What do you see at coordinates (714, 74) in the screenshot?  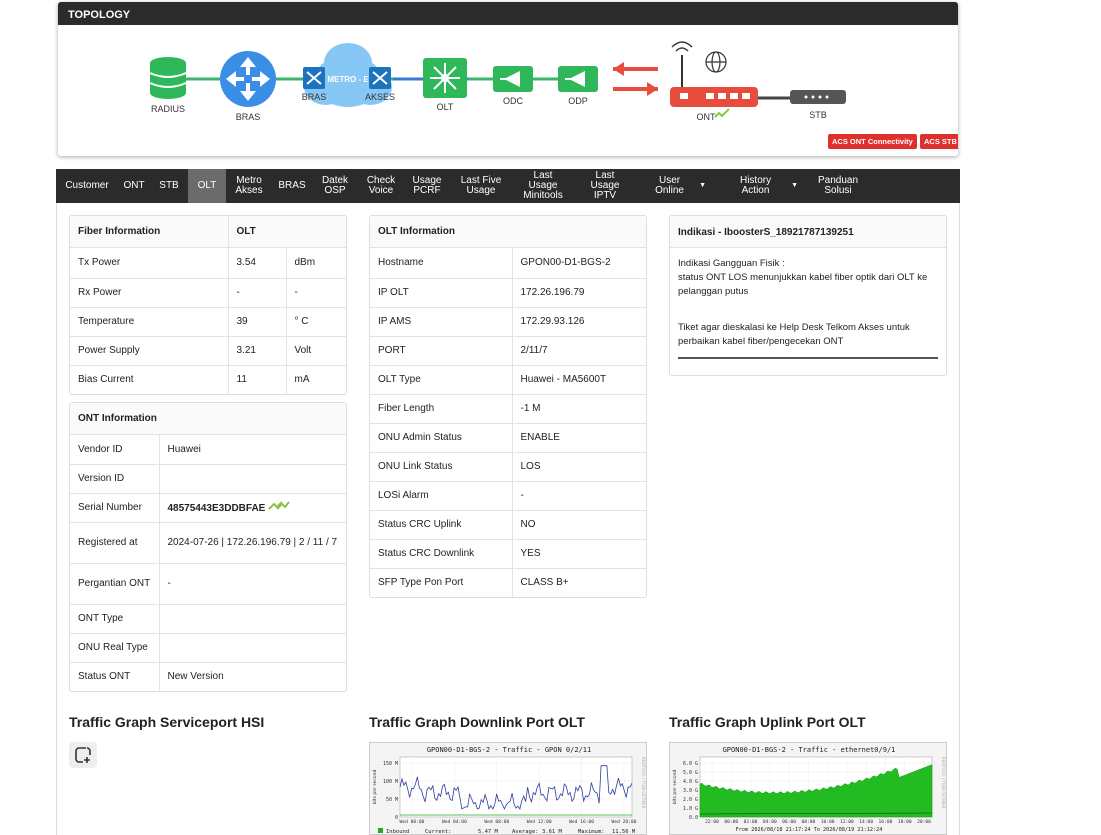 I see `ont-router-icon` at bounding box center [714, 74].